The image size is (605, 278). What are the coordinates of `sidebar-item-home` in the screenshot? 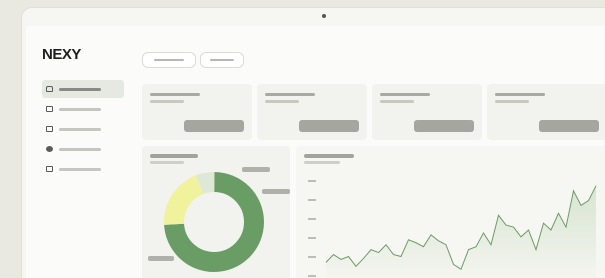 It's located at (83, 89).